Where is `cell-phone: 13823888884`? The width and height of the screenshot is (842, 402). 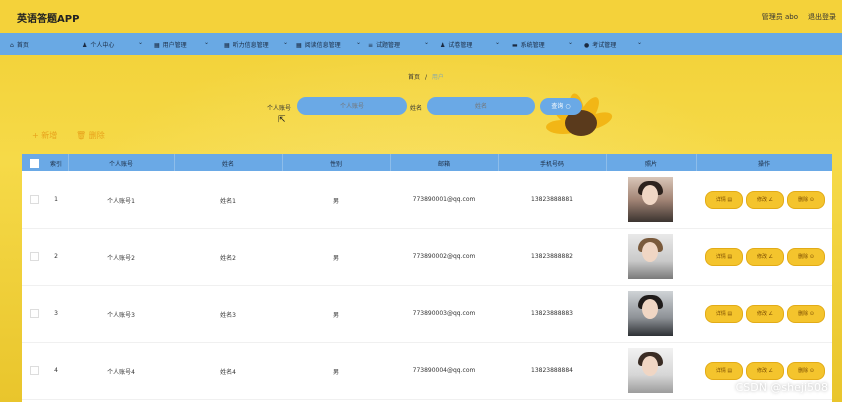 cell-phone: 13823888884 is located at coordinates (552, 370).